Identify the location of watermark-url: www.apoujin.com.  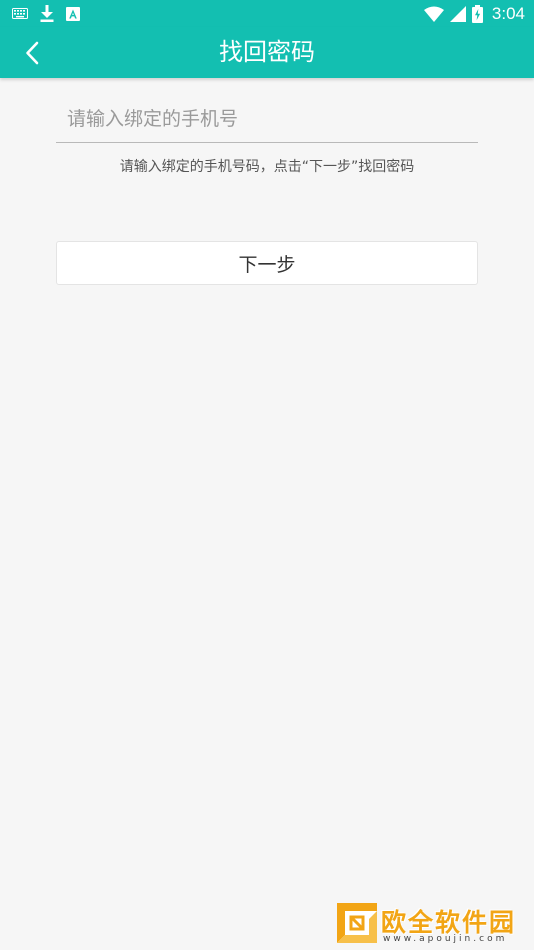
(445, 939).